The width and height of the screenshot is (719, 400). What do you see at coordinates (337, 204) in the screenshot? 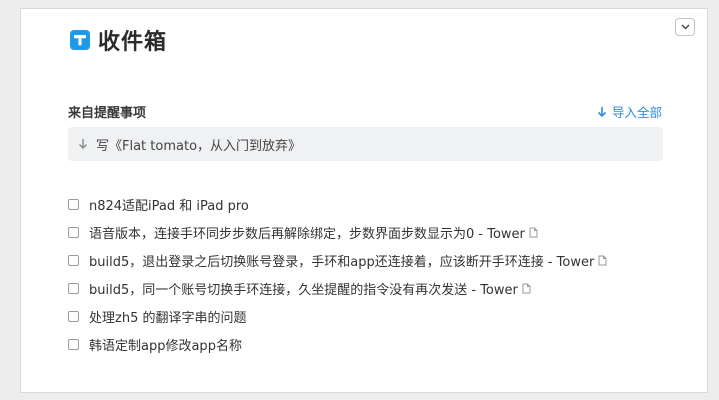
I see `todo-item: n824适配iPad 和 iPad pro` at bounding box center [337, 204].